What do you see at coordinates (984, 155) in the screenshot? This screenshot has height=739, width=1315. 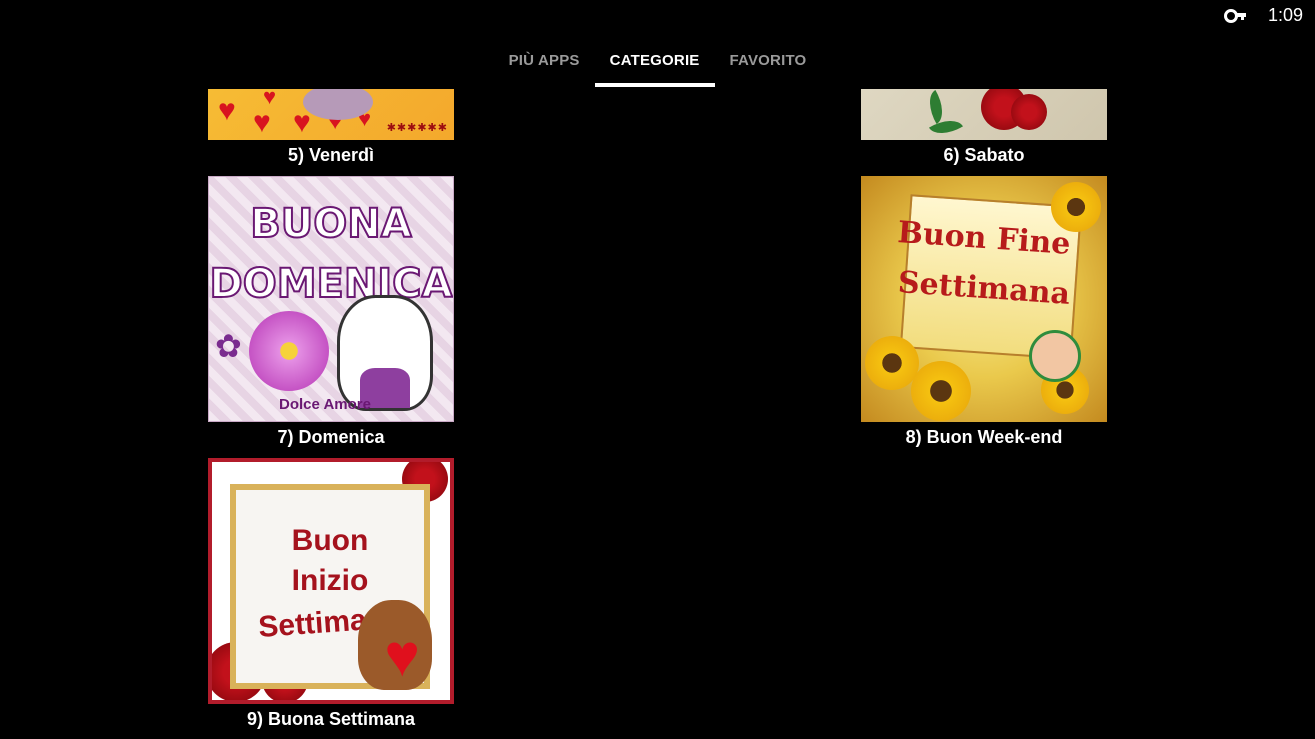 I see `category-label: 6) Sabato` at bounding box center [984, 155].